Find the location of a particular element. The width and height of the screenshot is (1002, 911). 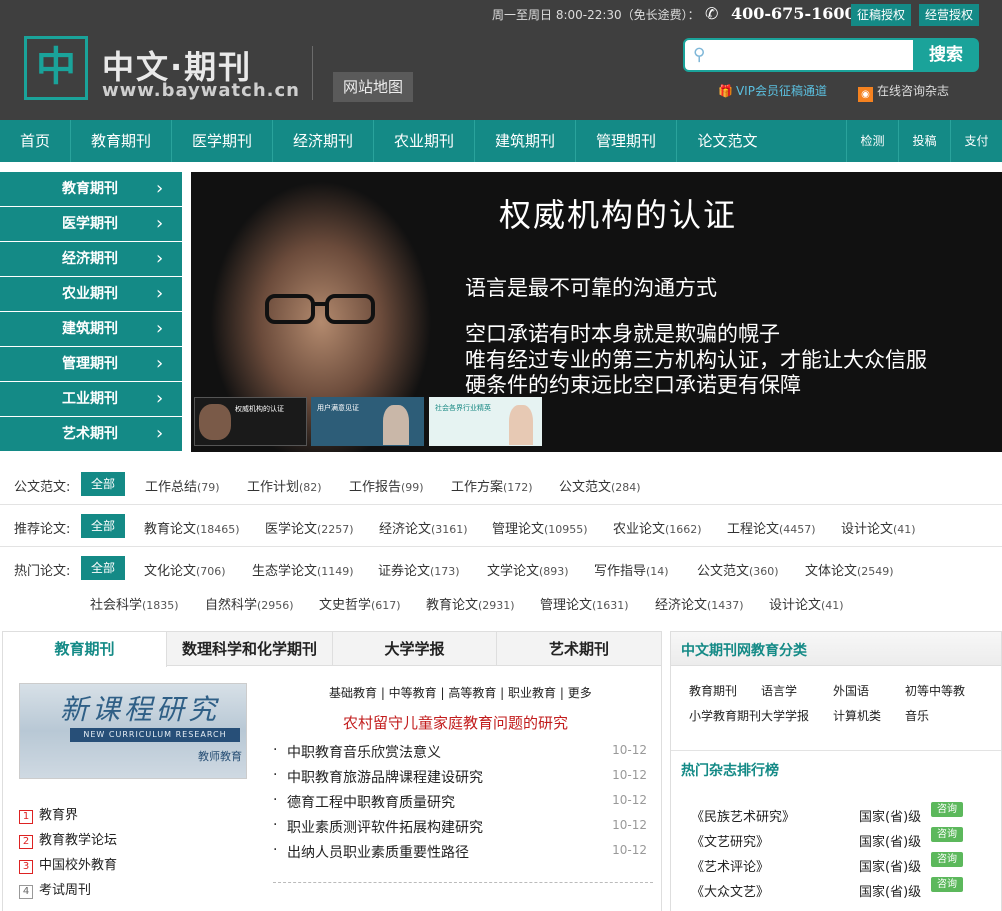

sidebar-item-economy: 经济期刊 › is located at coordinates (91, 259).